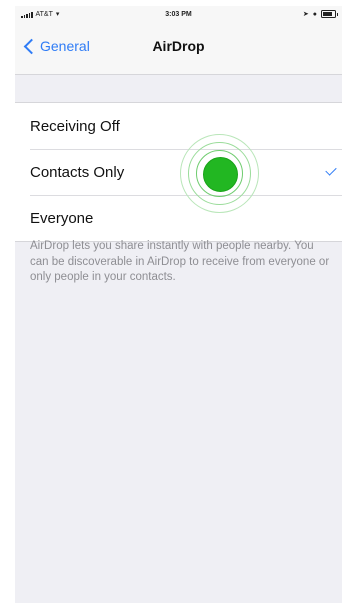 This screenshot has height=603, width=342. I want to click on tap-indicator, so click(220, 174).